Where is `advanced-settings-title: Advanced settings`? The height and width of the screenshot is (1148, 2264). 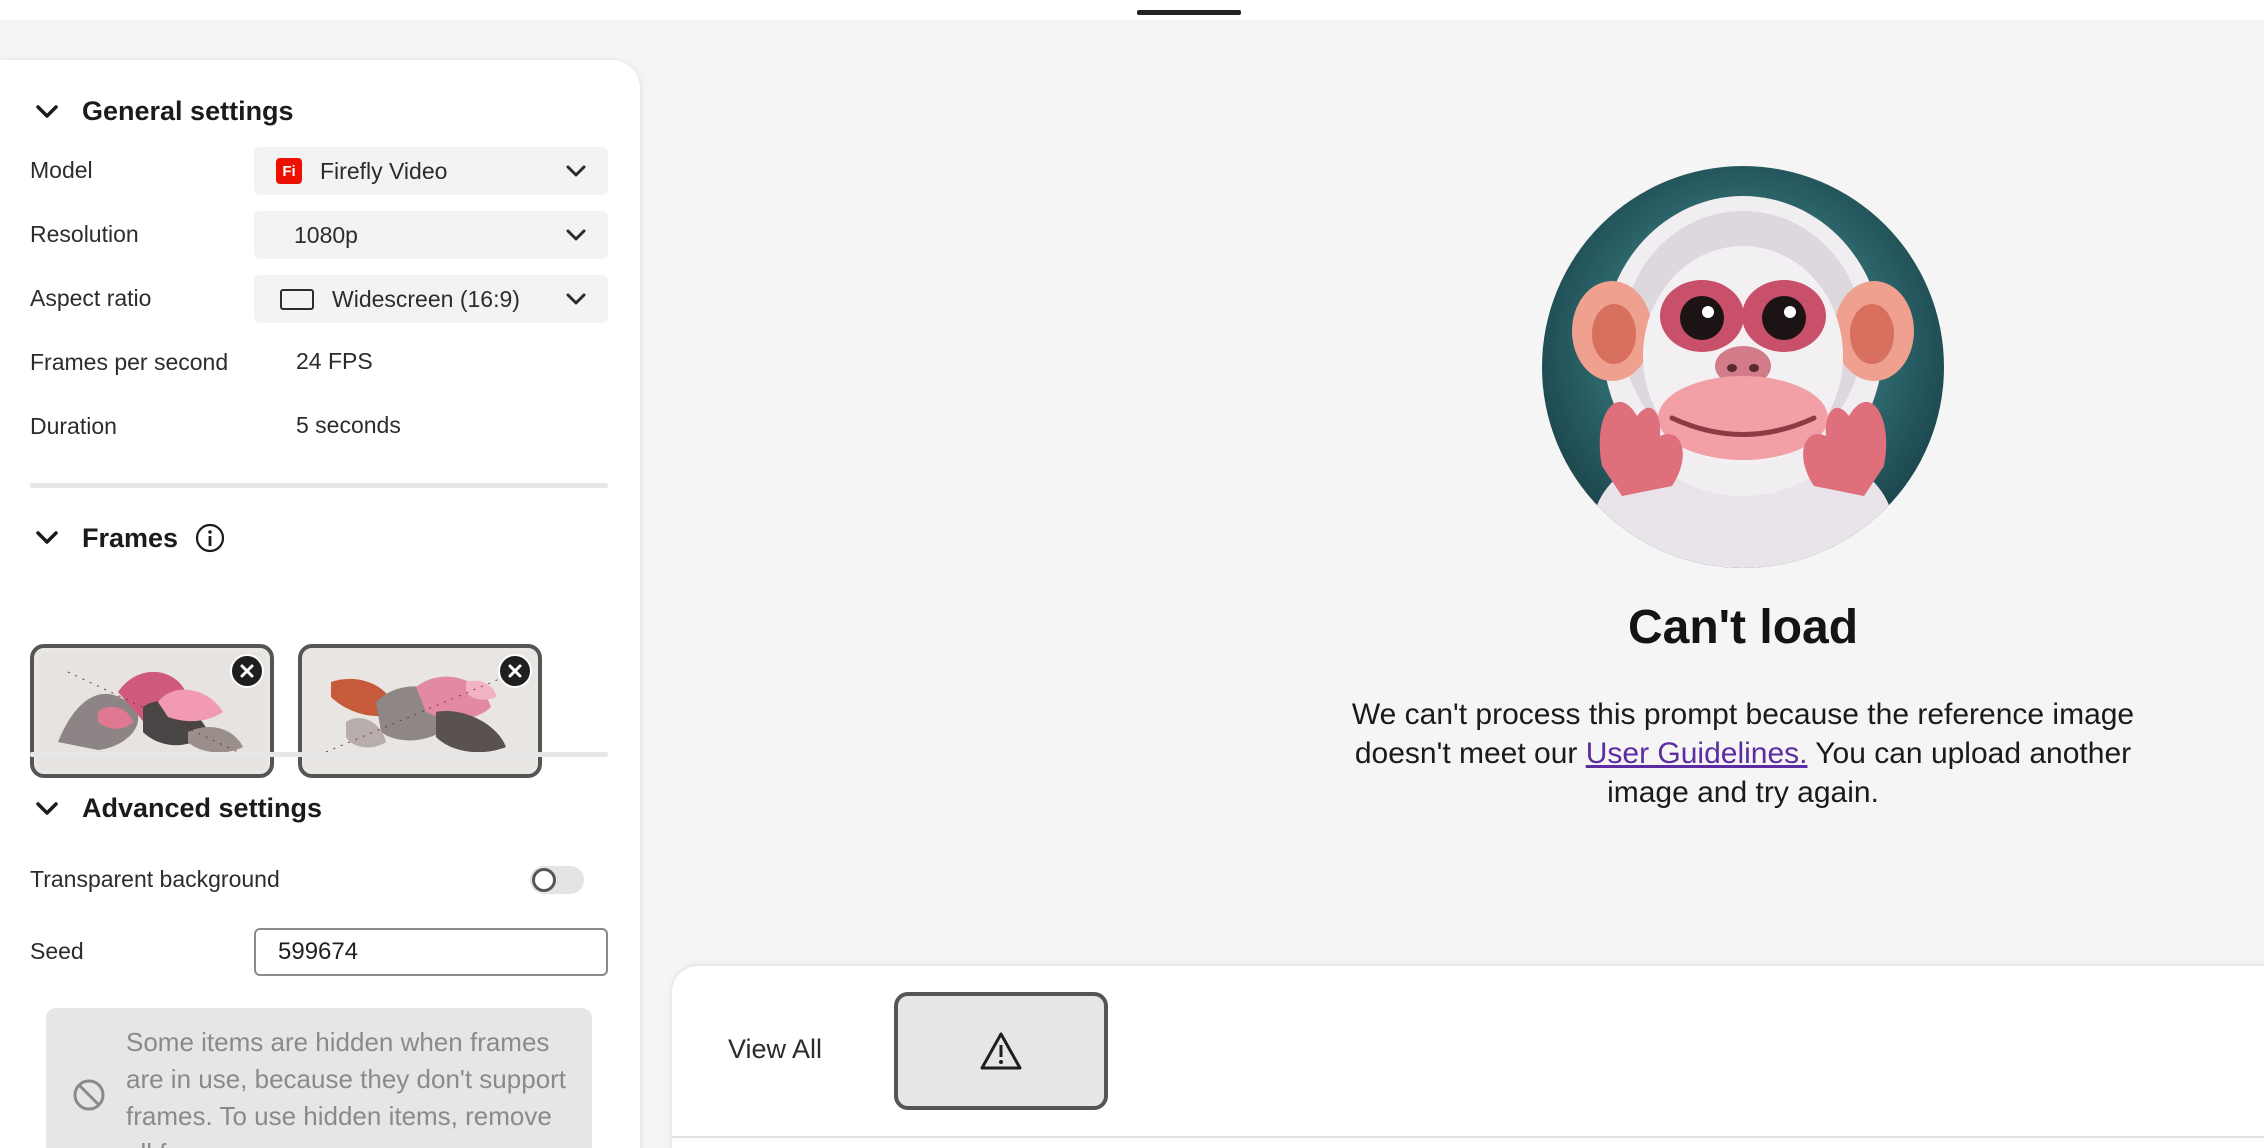 advanced-settings-title: Advanced settings is located at coordinates (202, 808).